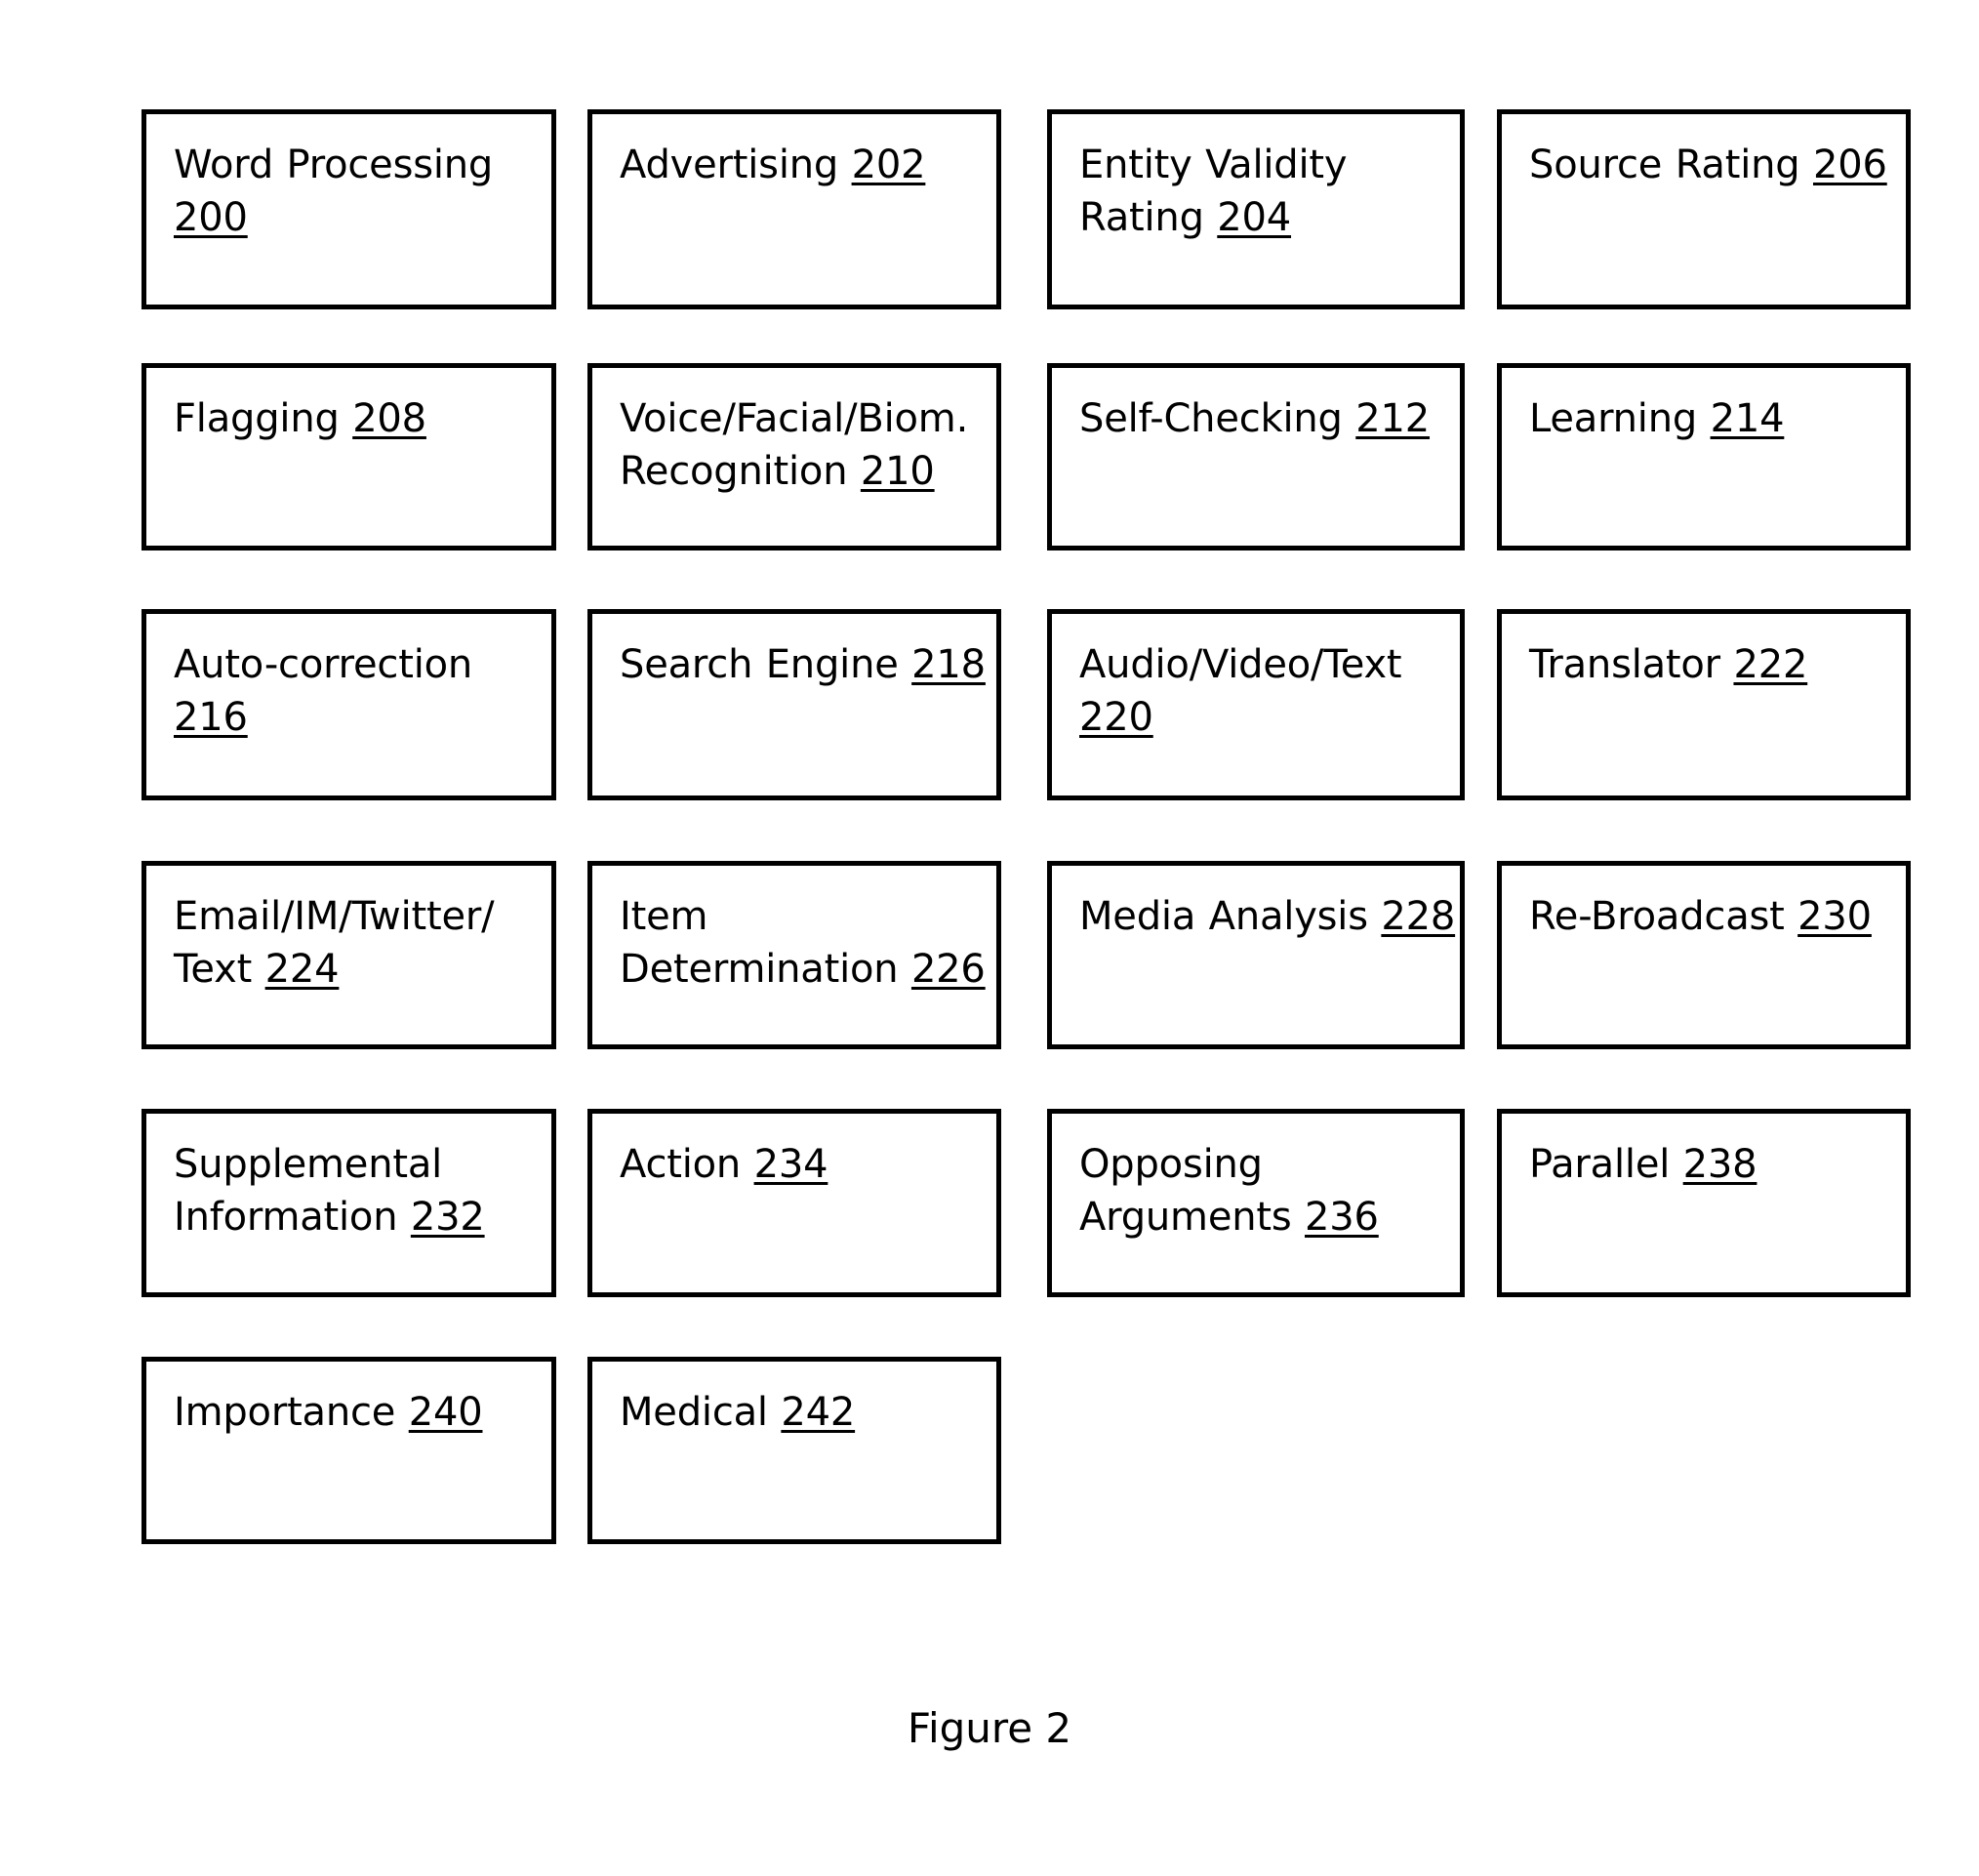  What do you see at coordinates (1704, 457) in the screenshot?
I see `figure-box-learning: Learning 214` at bounding box center [1704, 457].